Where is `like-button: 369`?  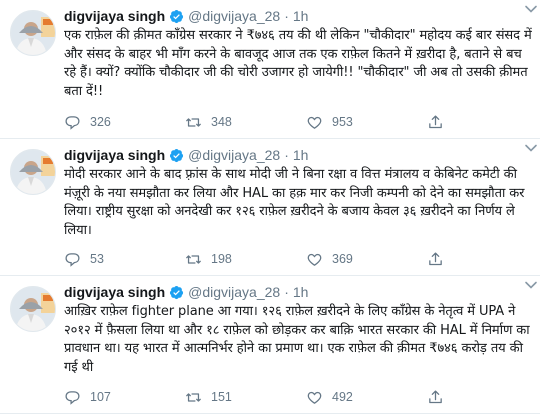 like-button: 369 is located at coordinates (366, 259).